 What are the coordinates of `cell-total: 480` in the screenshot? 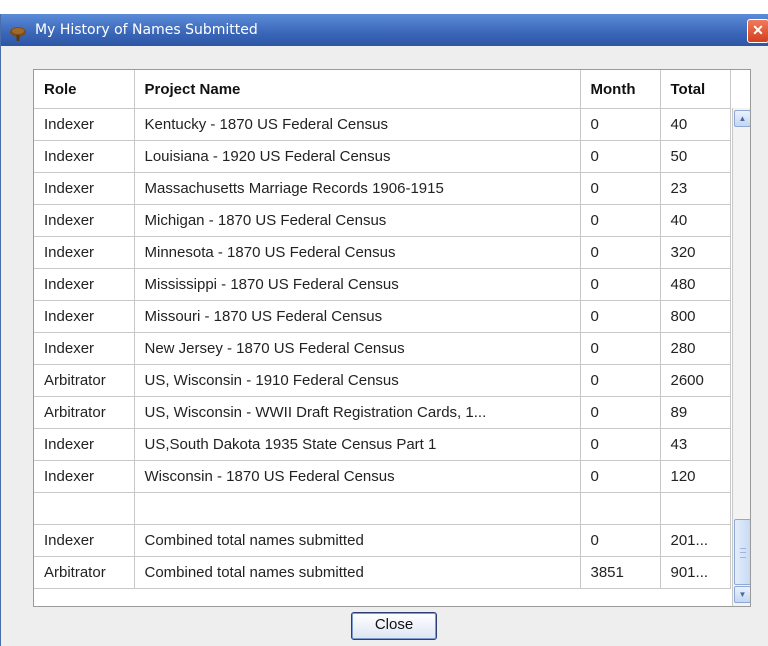 It's located at (695, 284).